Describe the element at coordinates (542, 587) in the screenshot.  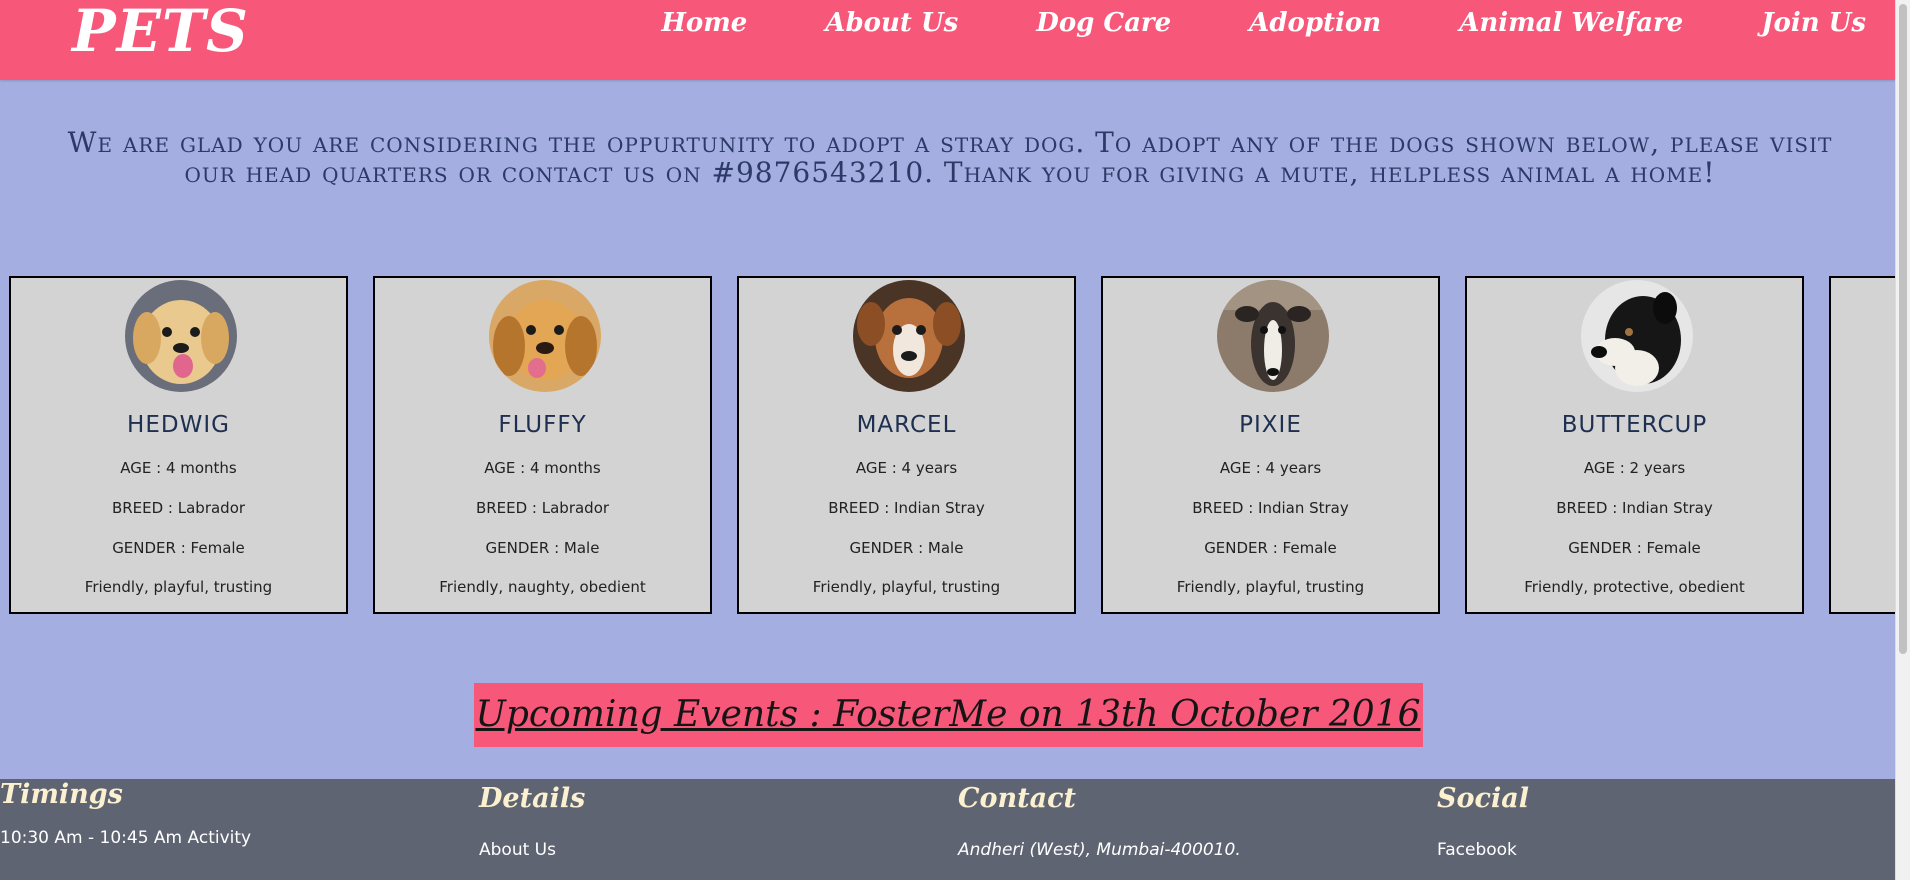
I see `dog-traits: Friendly, naughty, obedient` at that location.